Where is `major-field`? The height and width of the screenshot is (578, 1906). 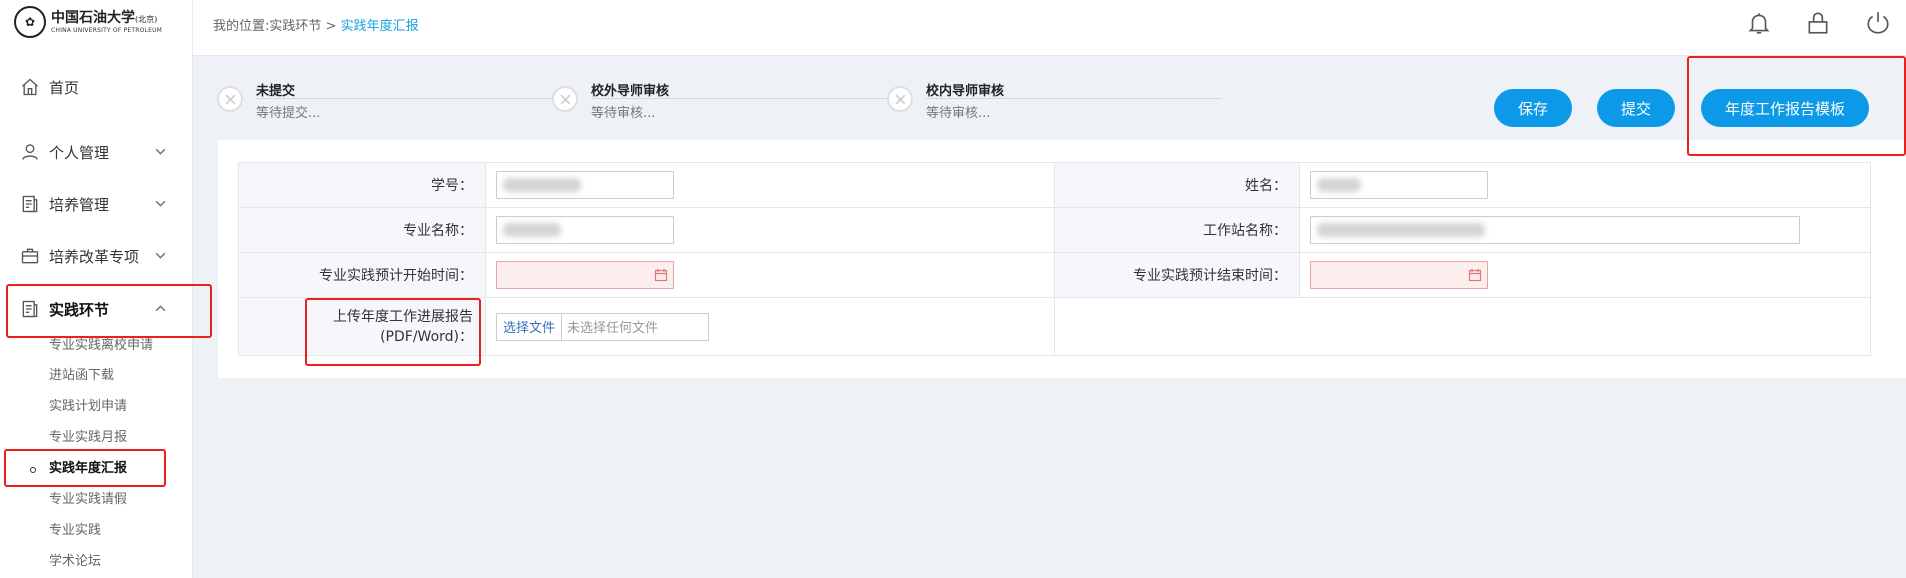
major-field is located at coordinates (585, 230).